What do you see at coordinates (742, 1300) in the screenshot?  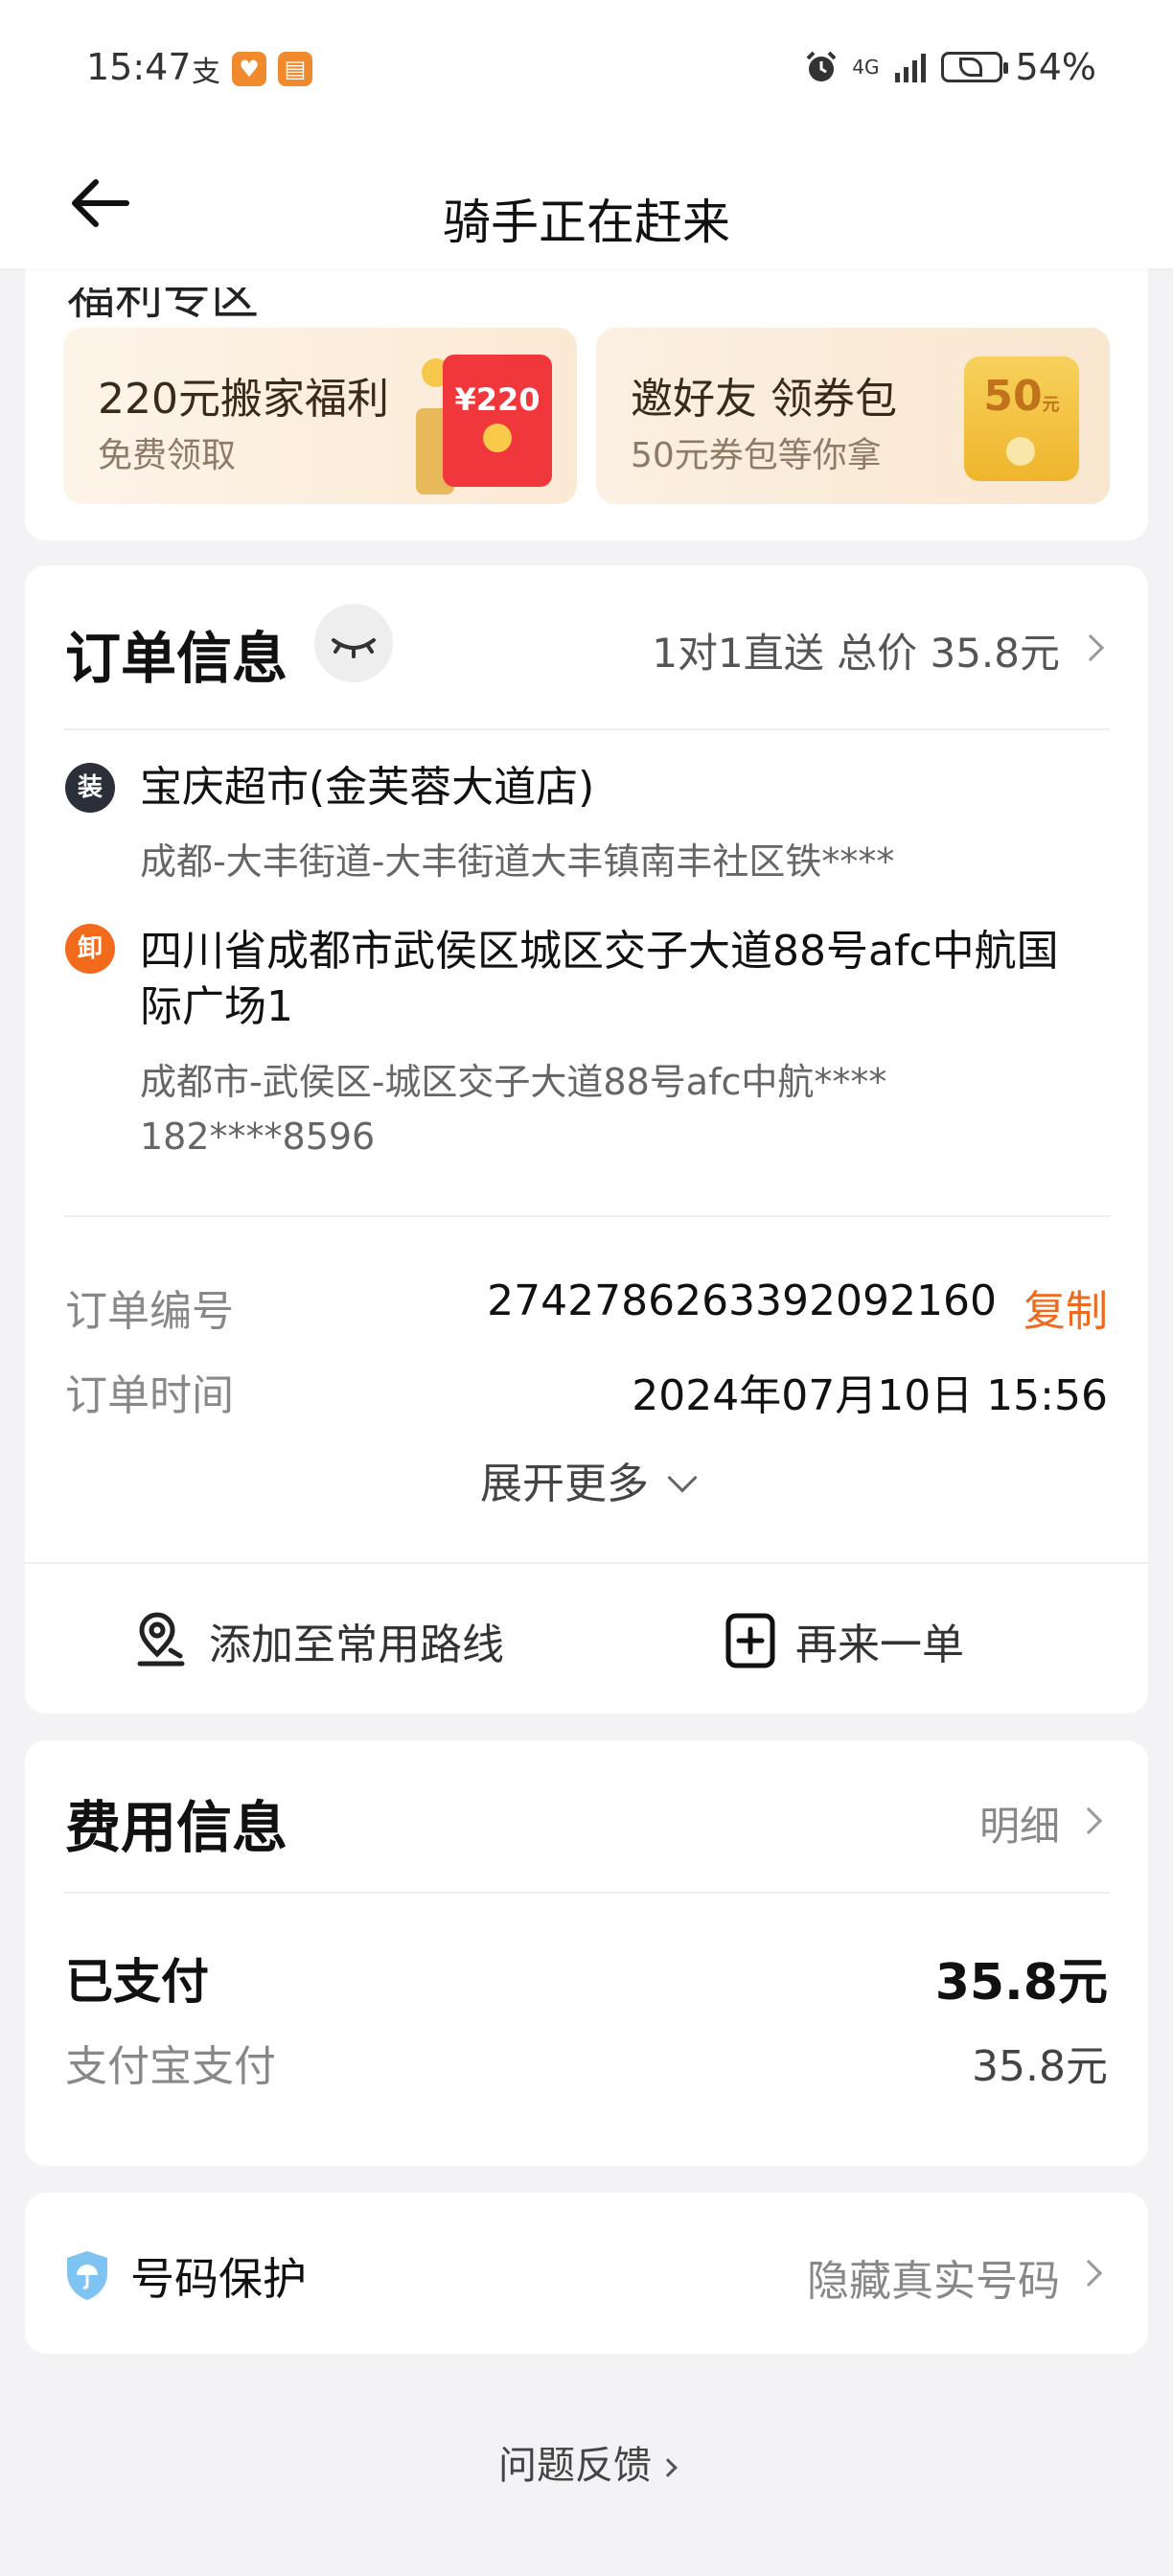 I see `order-number-value: 2742786263392092160` at bounding box center [742, 1300].